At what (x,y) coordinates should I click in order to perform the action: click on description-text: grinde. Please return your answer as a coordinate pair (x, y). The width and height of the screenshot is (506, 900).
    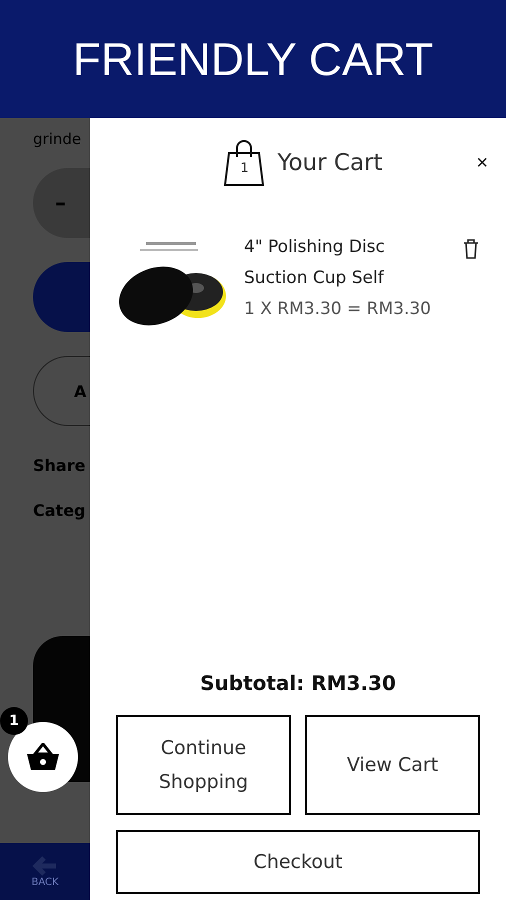
    Looking at the image, I should click on (57, 139).